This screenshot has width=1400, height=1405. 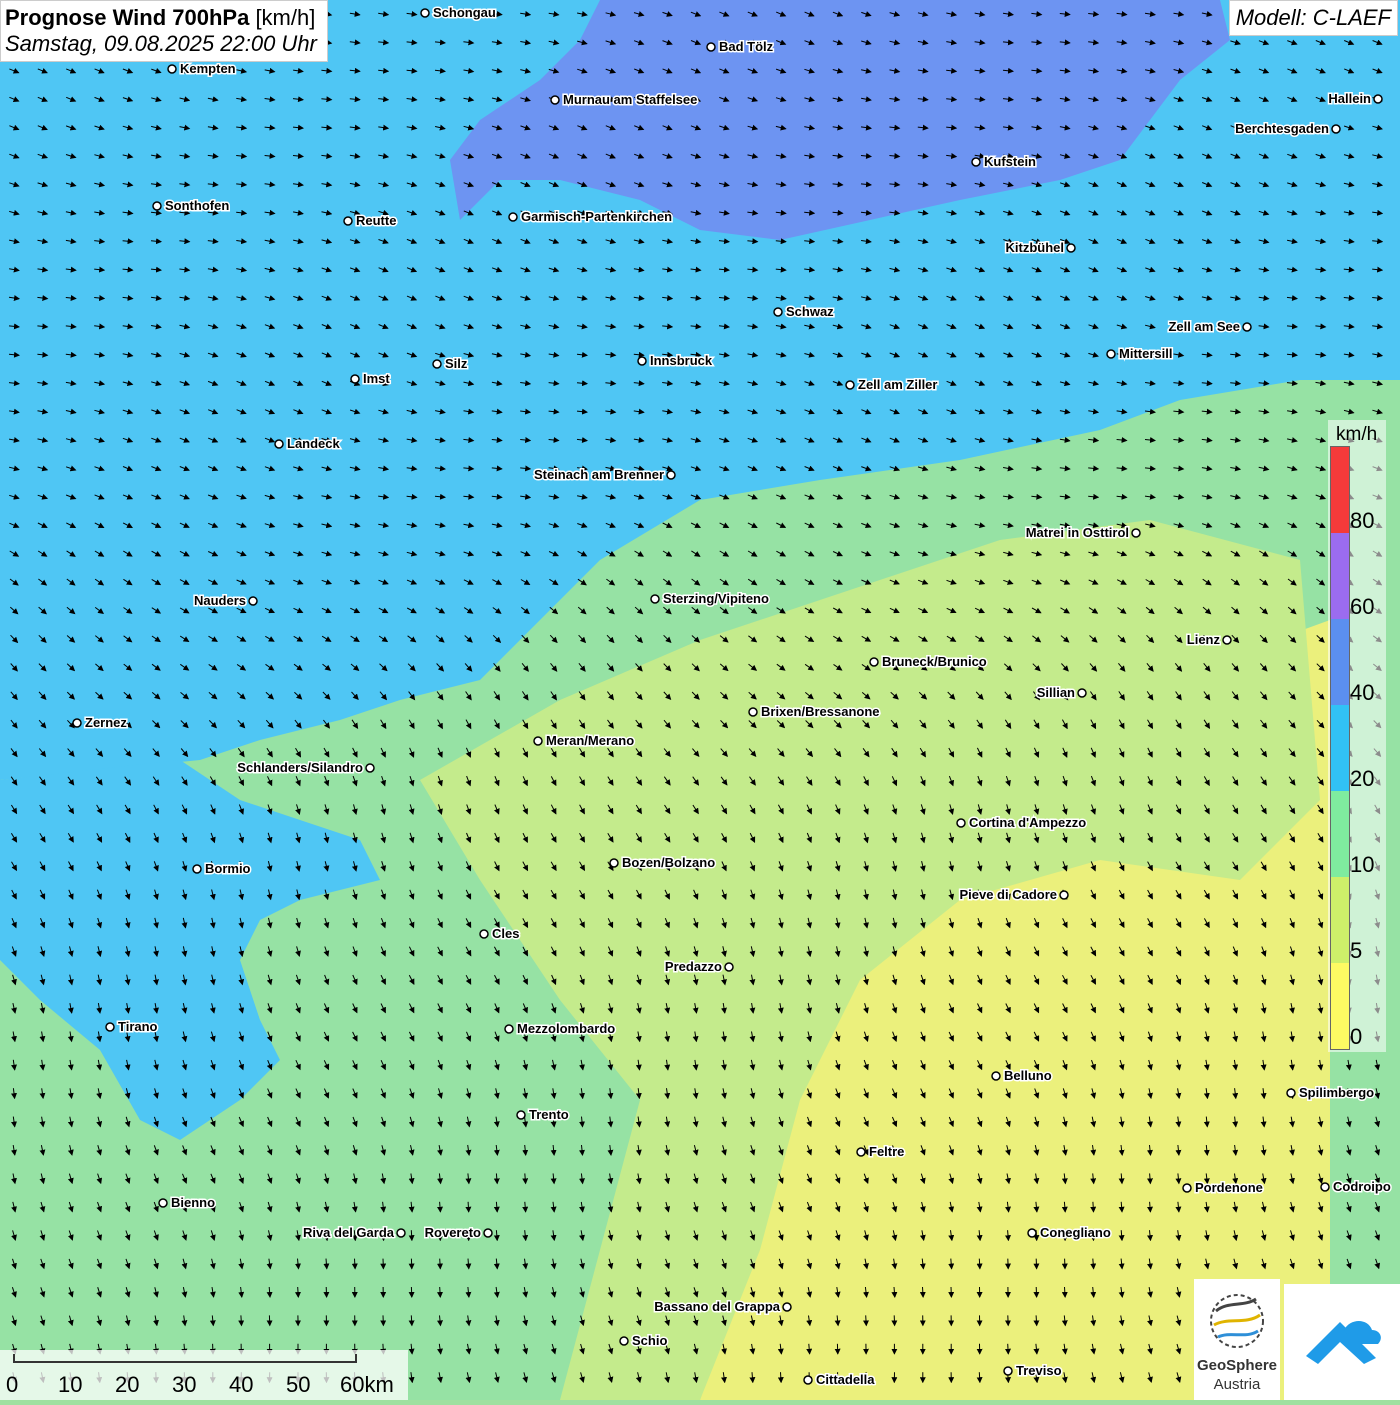 What do you see at coordinates (298, 1385) in the screenshot?
I see `scale-label-50: 50` at bounding box center [298, 1385].